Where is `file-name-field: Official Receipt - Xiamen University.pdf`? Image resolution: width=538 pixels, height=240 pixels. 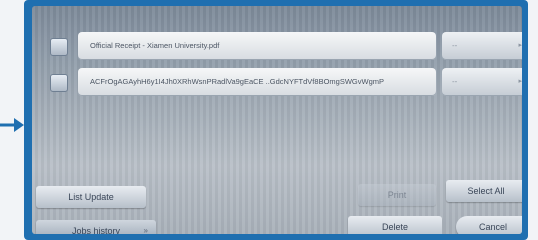
file-name-field: Official Receipt - Xiamen University.pdf is located at coordinates (257, 46).